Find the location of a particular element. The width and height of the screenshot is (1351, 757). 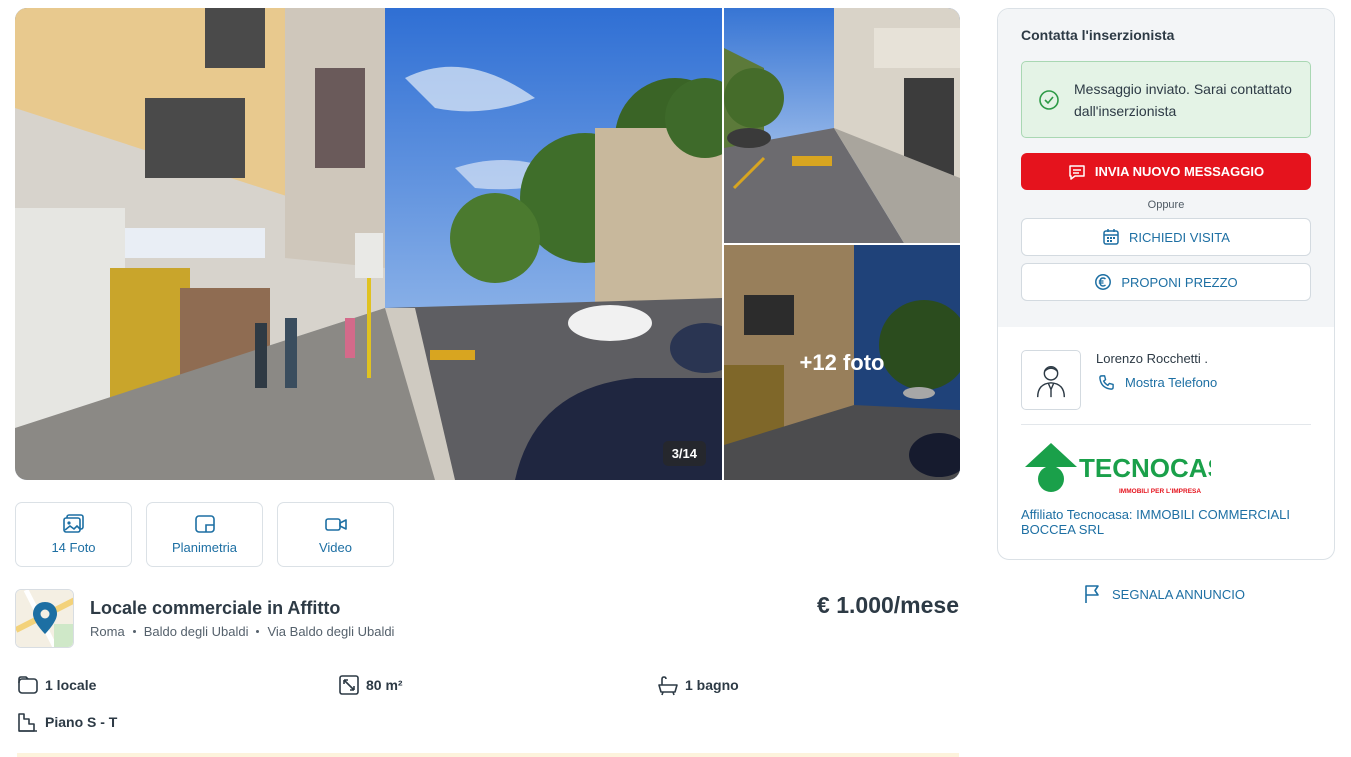

euro-icon is located at coordinates (1103, 282).